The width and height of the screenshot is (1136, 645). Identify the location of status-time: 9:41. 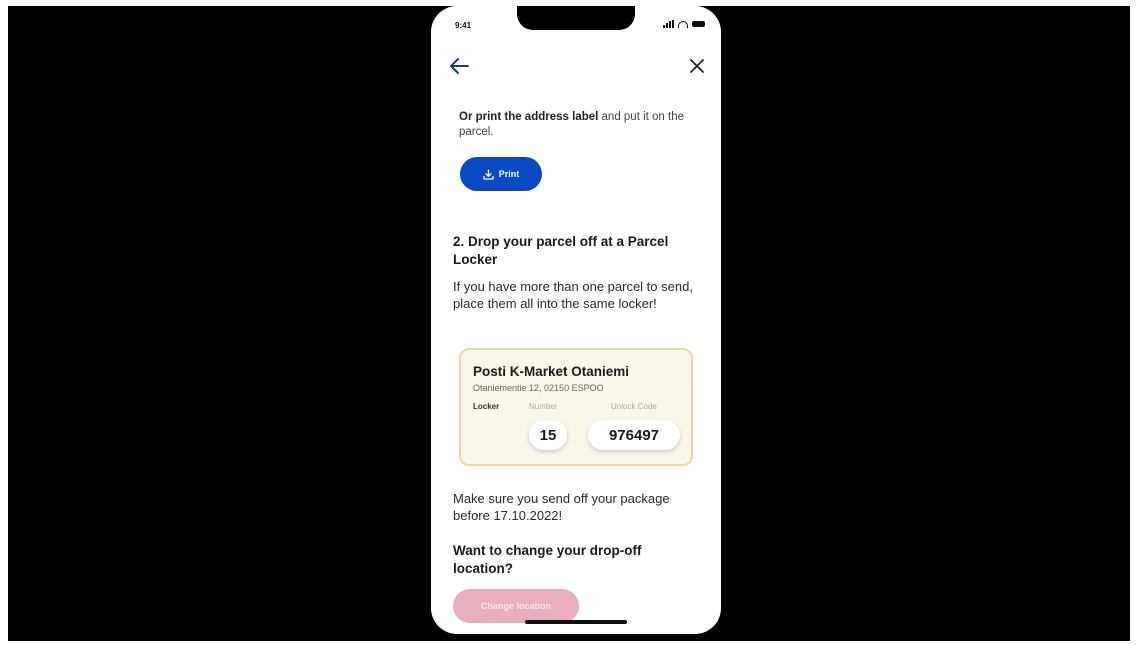
(463, 25).